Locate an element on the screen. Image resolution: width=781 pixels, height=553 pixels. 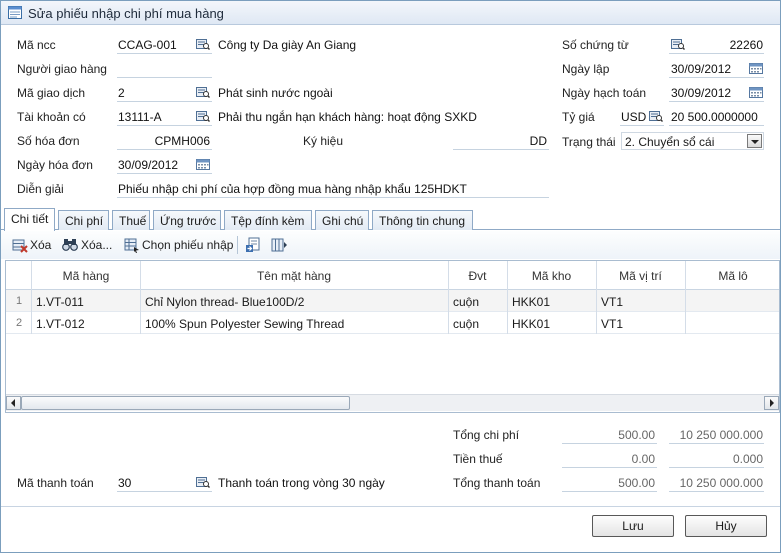
grid-toolbar: Xóa Xóa... Chọn phiếu nhập is located at coordinates (390, 245).